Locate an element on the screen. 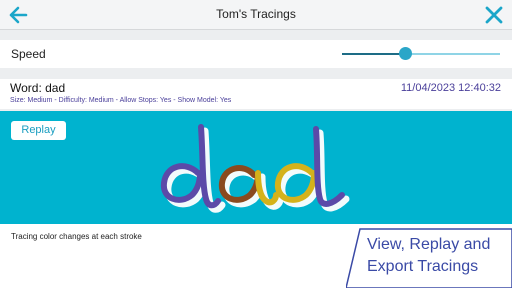 The width and height of the screenshot is (512, 288). slider-track is located at coordinates (452, 54).